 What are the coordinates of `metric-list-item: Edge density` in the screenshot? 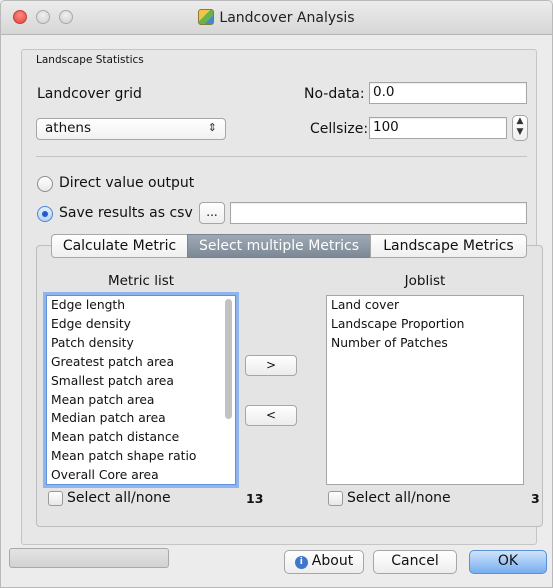 It's located at (141, 324).